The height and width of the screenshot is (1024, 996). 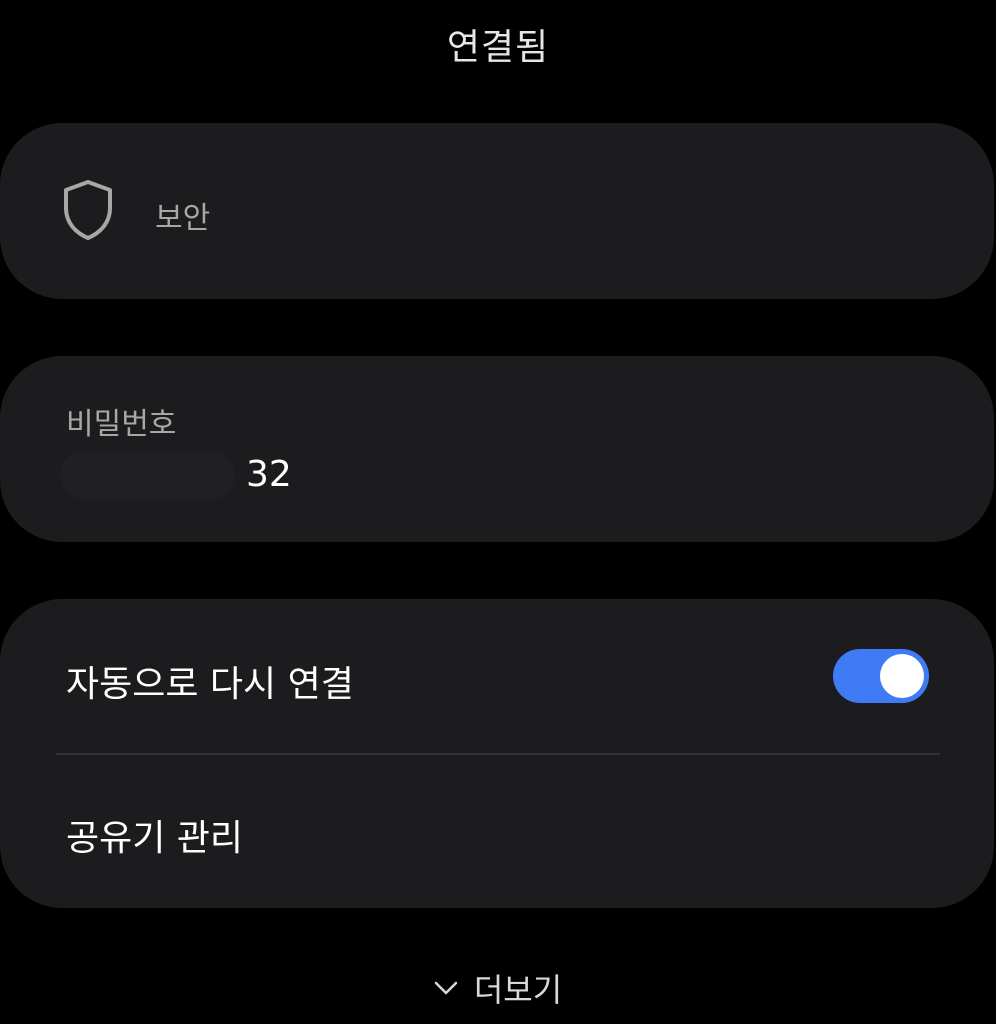 I want to click on auto-reconnect-label: 자동으로 다시 연결, so click(x=210, y=684).